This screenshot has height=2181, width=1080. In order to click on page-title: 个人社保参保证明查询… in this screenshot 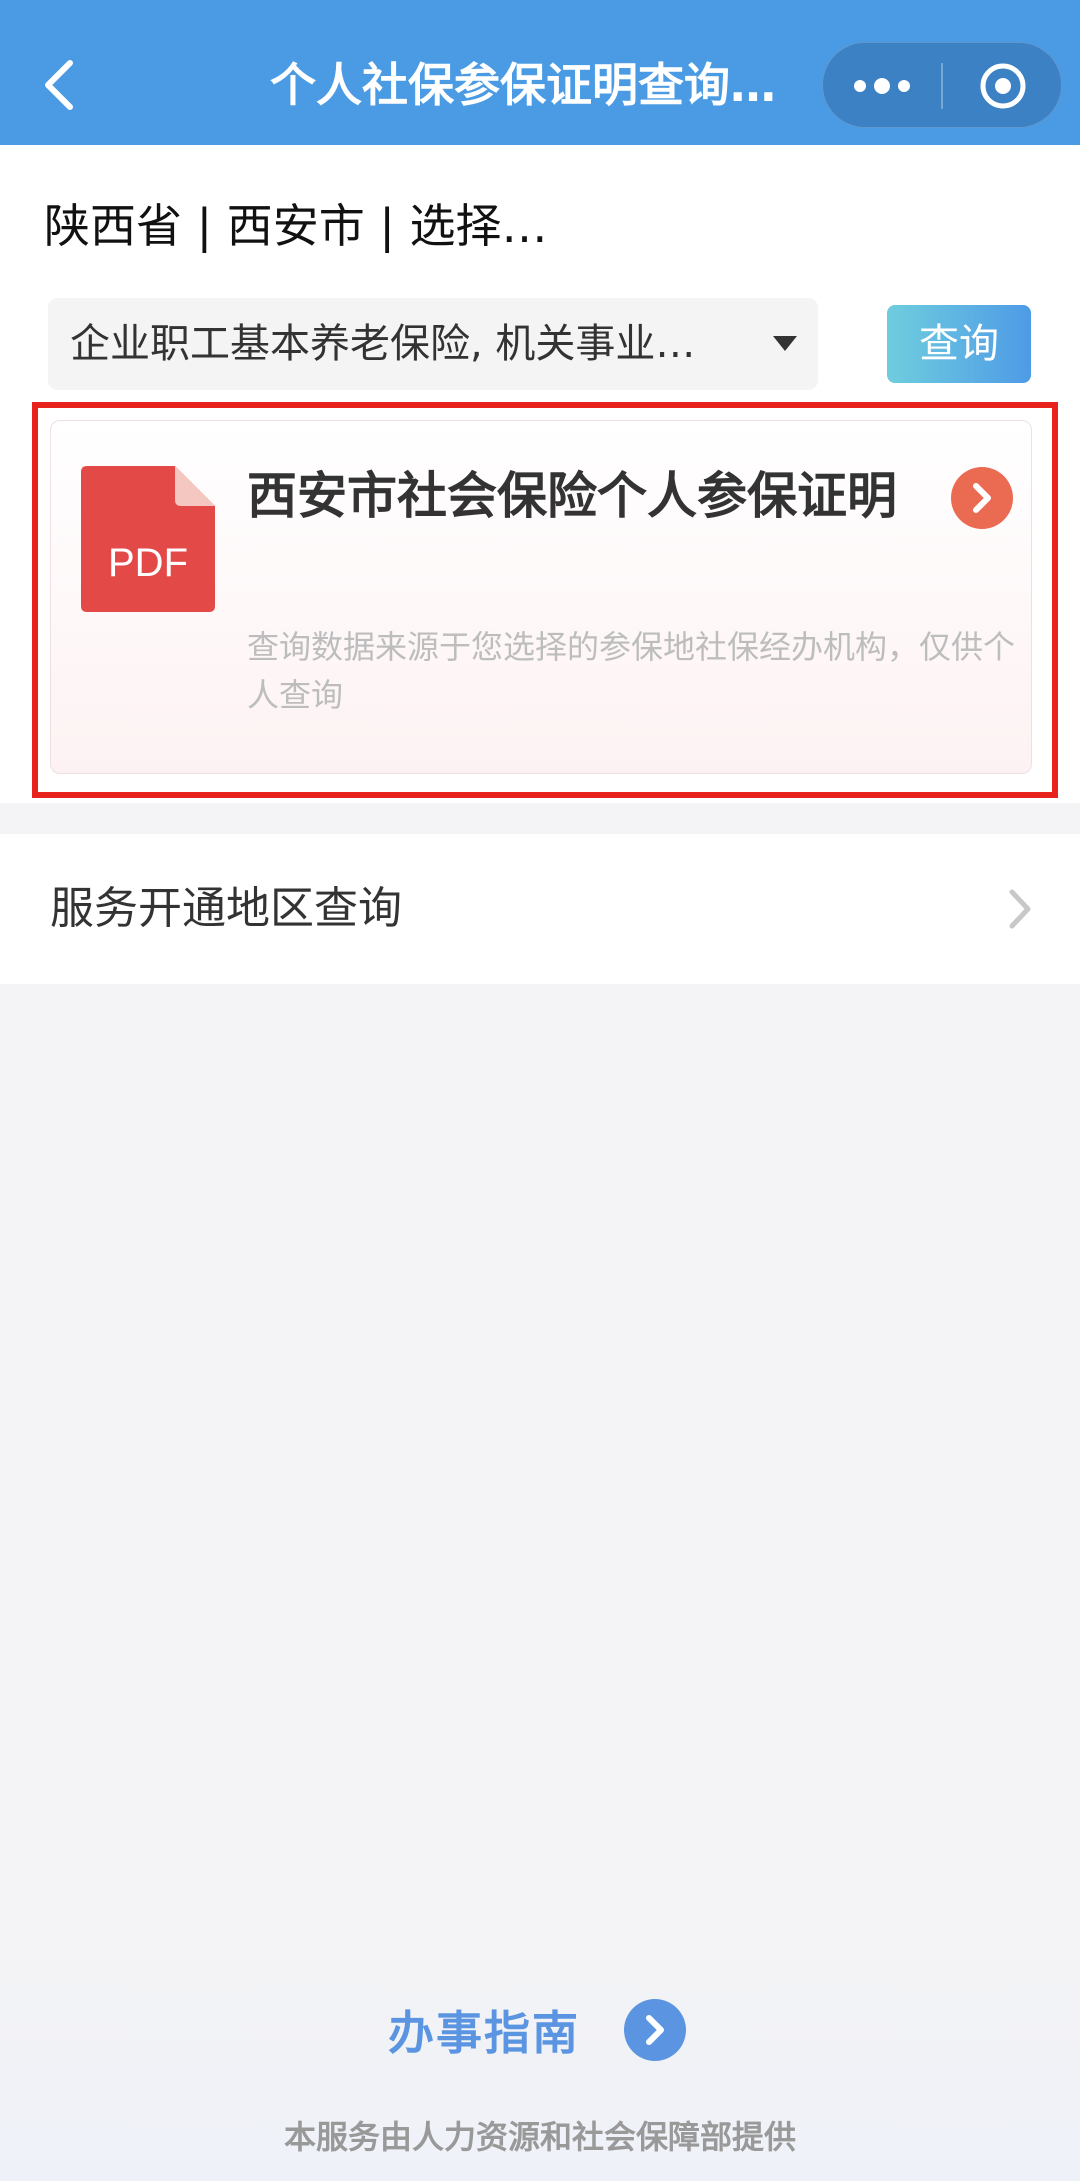, I will do `click(523, 85)`.